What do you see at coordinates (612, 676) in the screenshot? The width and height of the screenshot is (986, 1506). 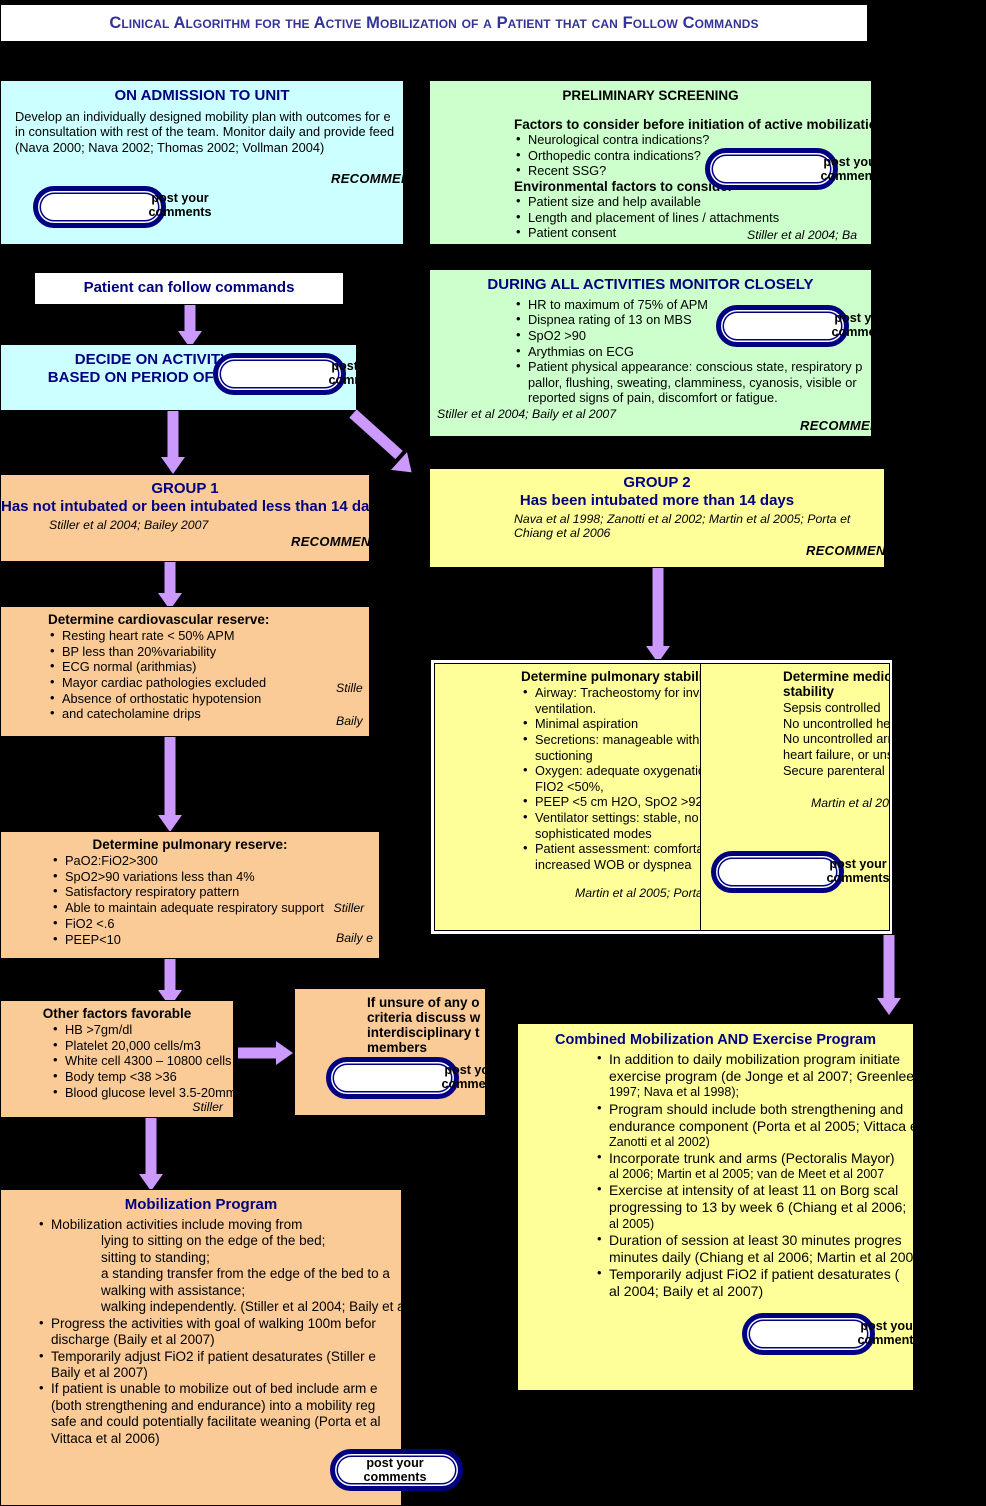 I see `pulmonary-stability-heading: Determine pulmonary stability` at bounding box center [612, 676].